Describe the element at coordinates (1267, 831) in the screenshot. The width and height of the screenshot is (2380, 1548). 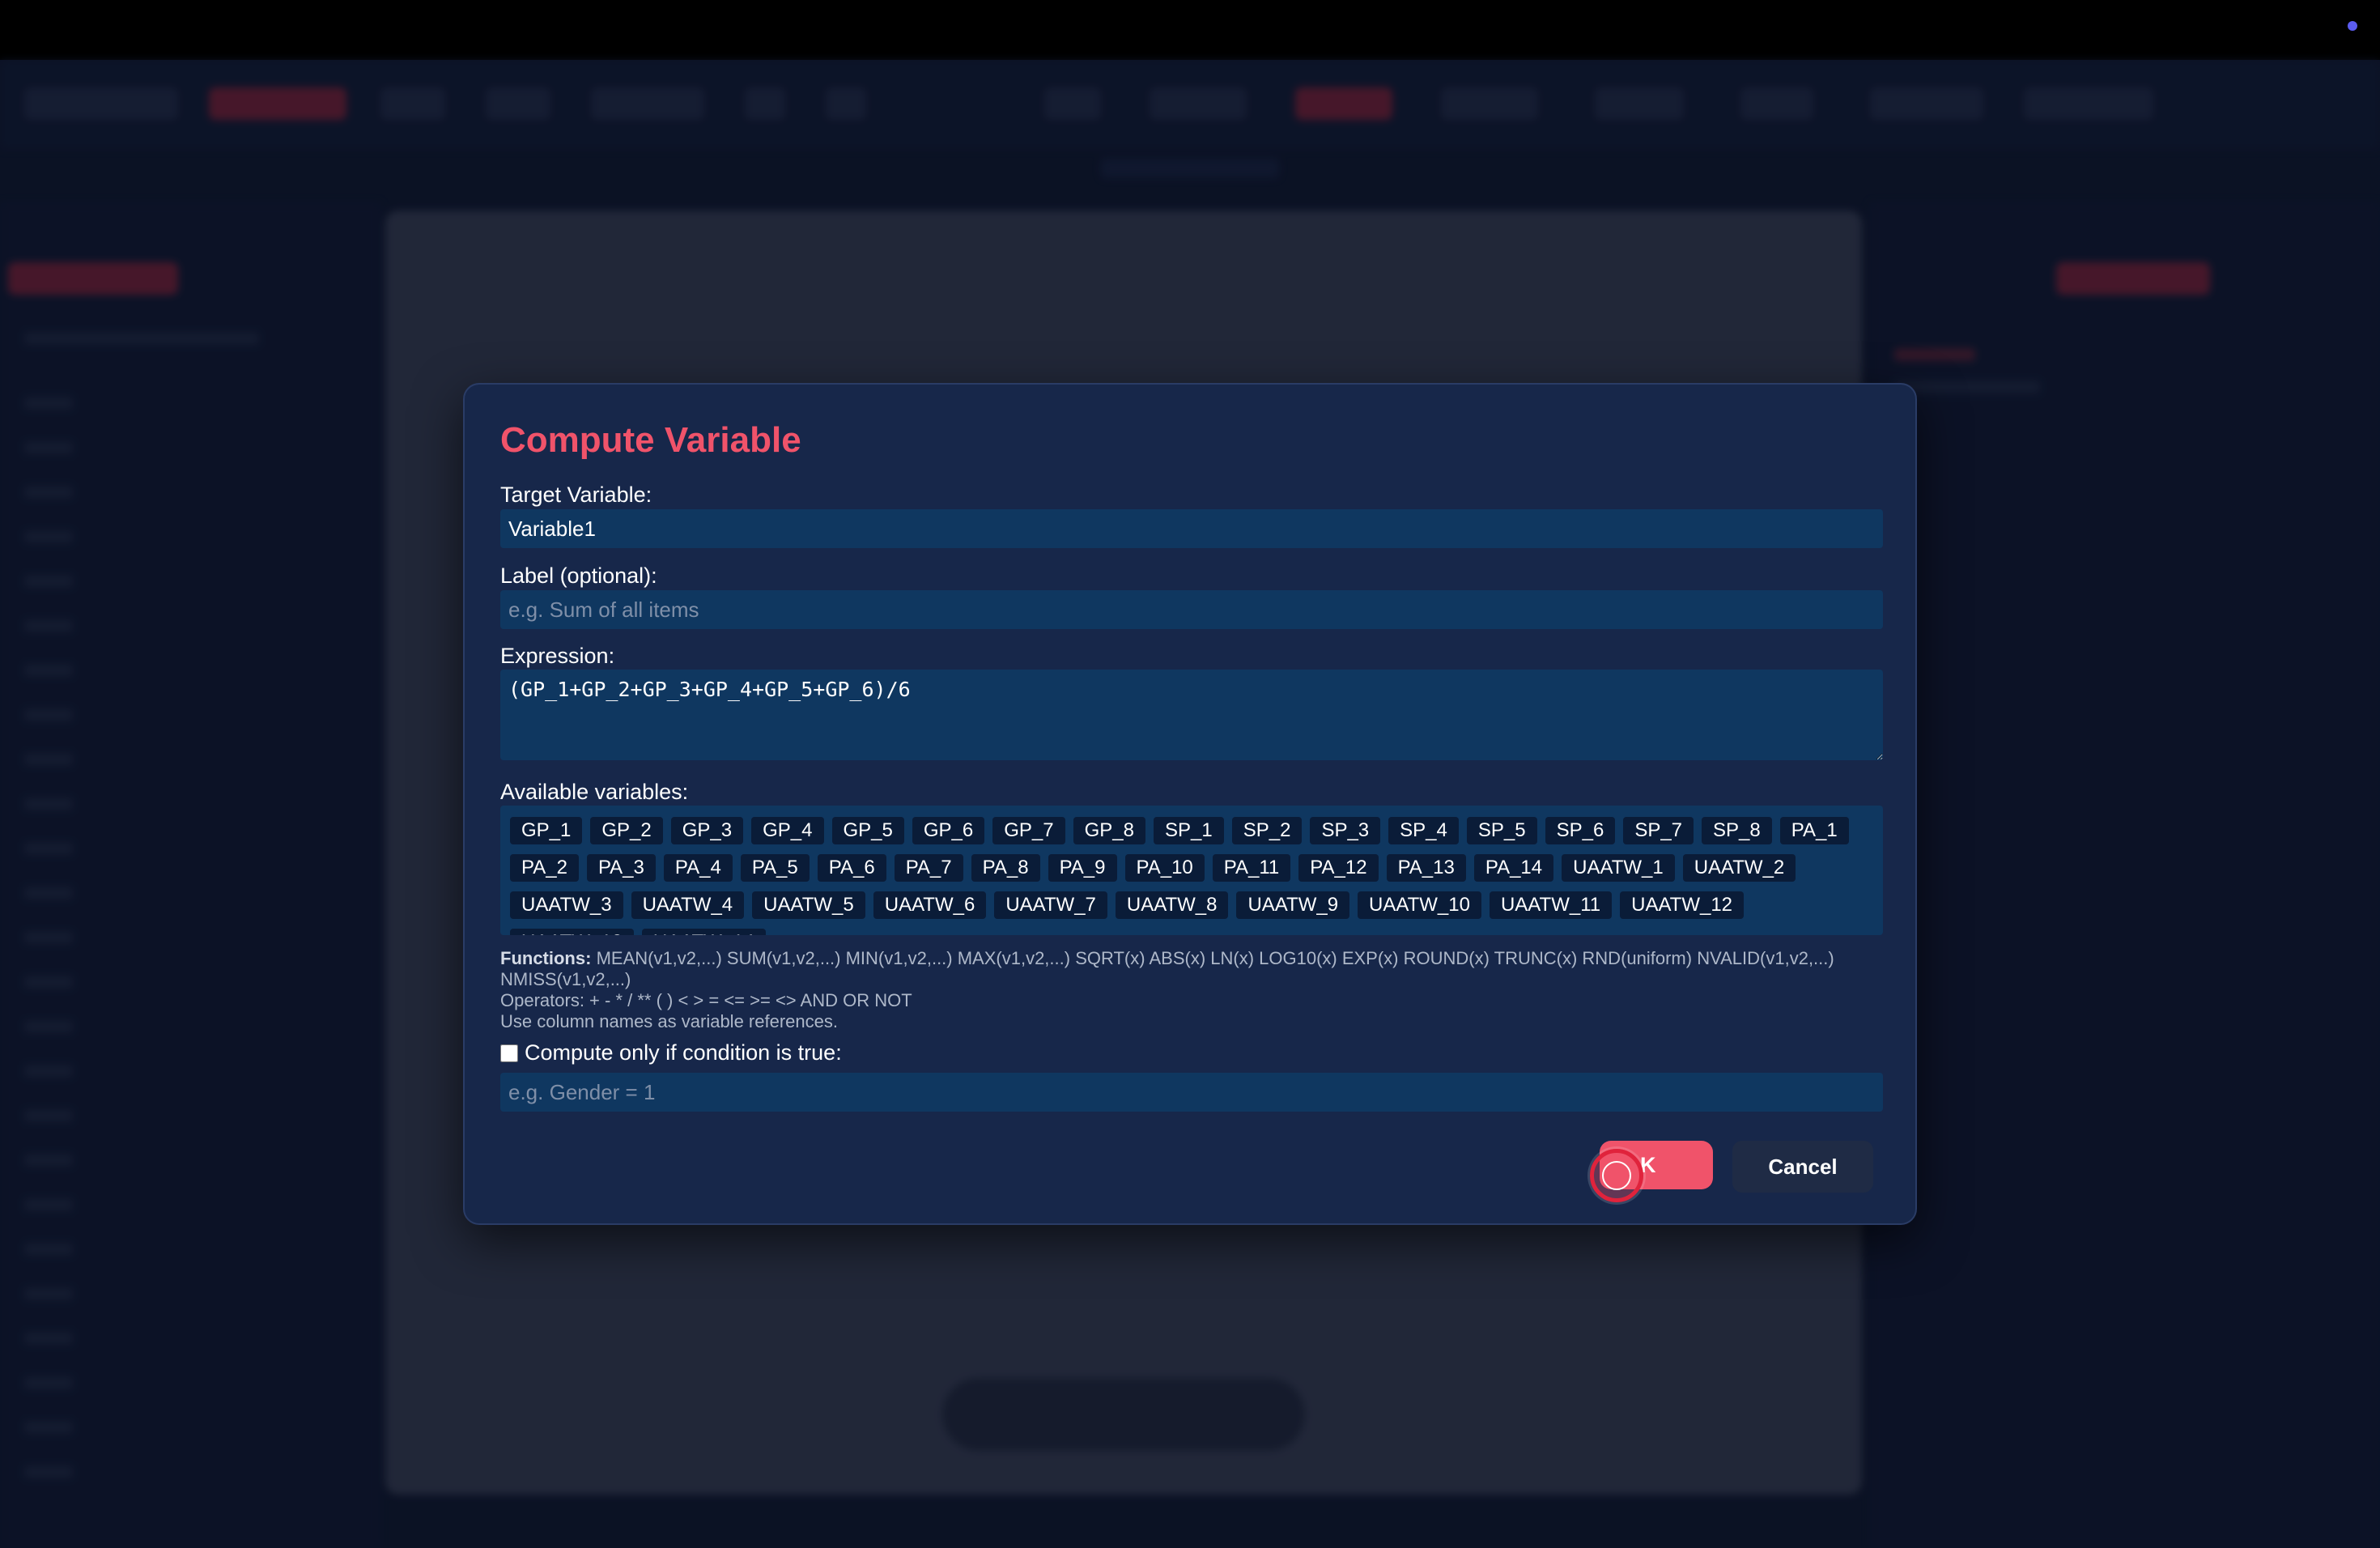
I see `variable-chip: SP_2` at that location.